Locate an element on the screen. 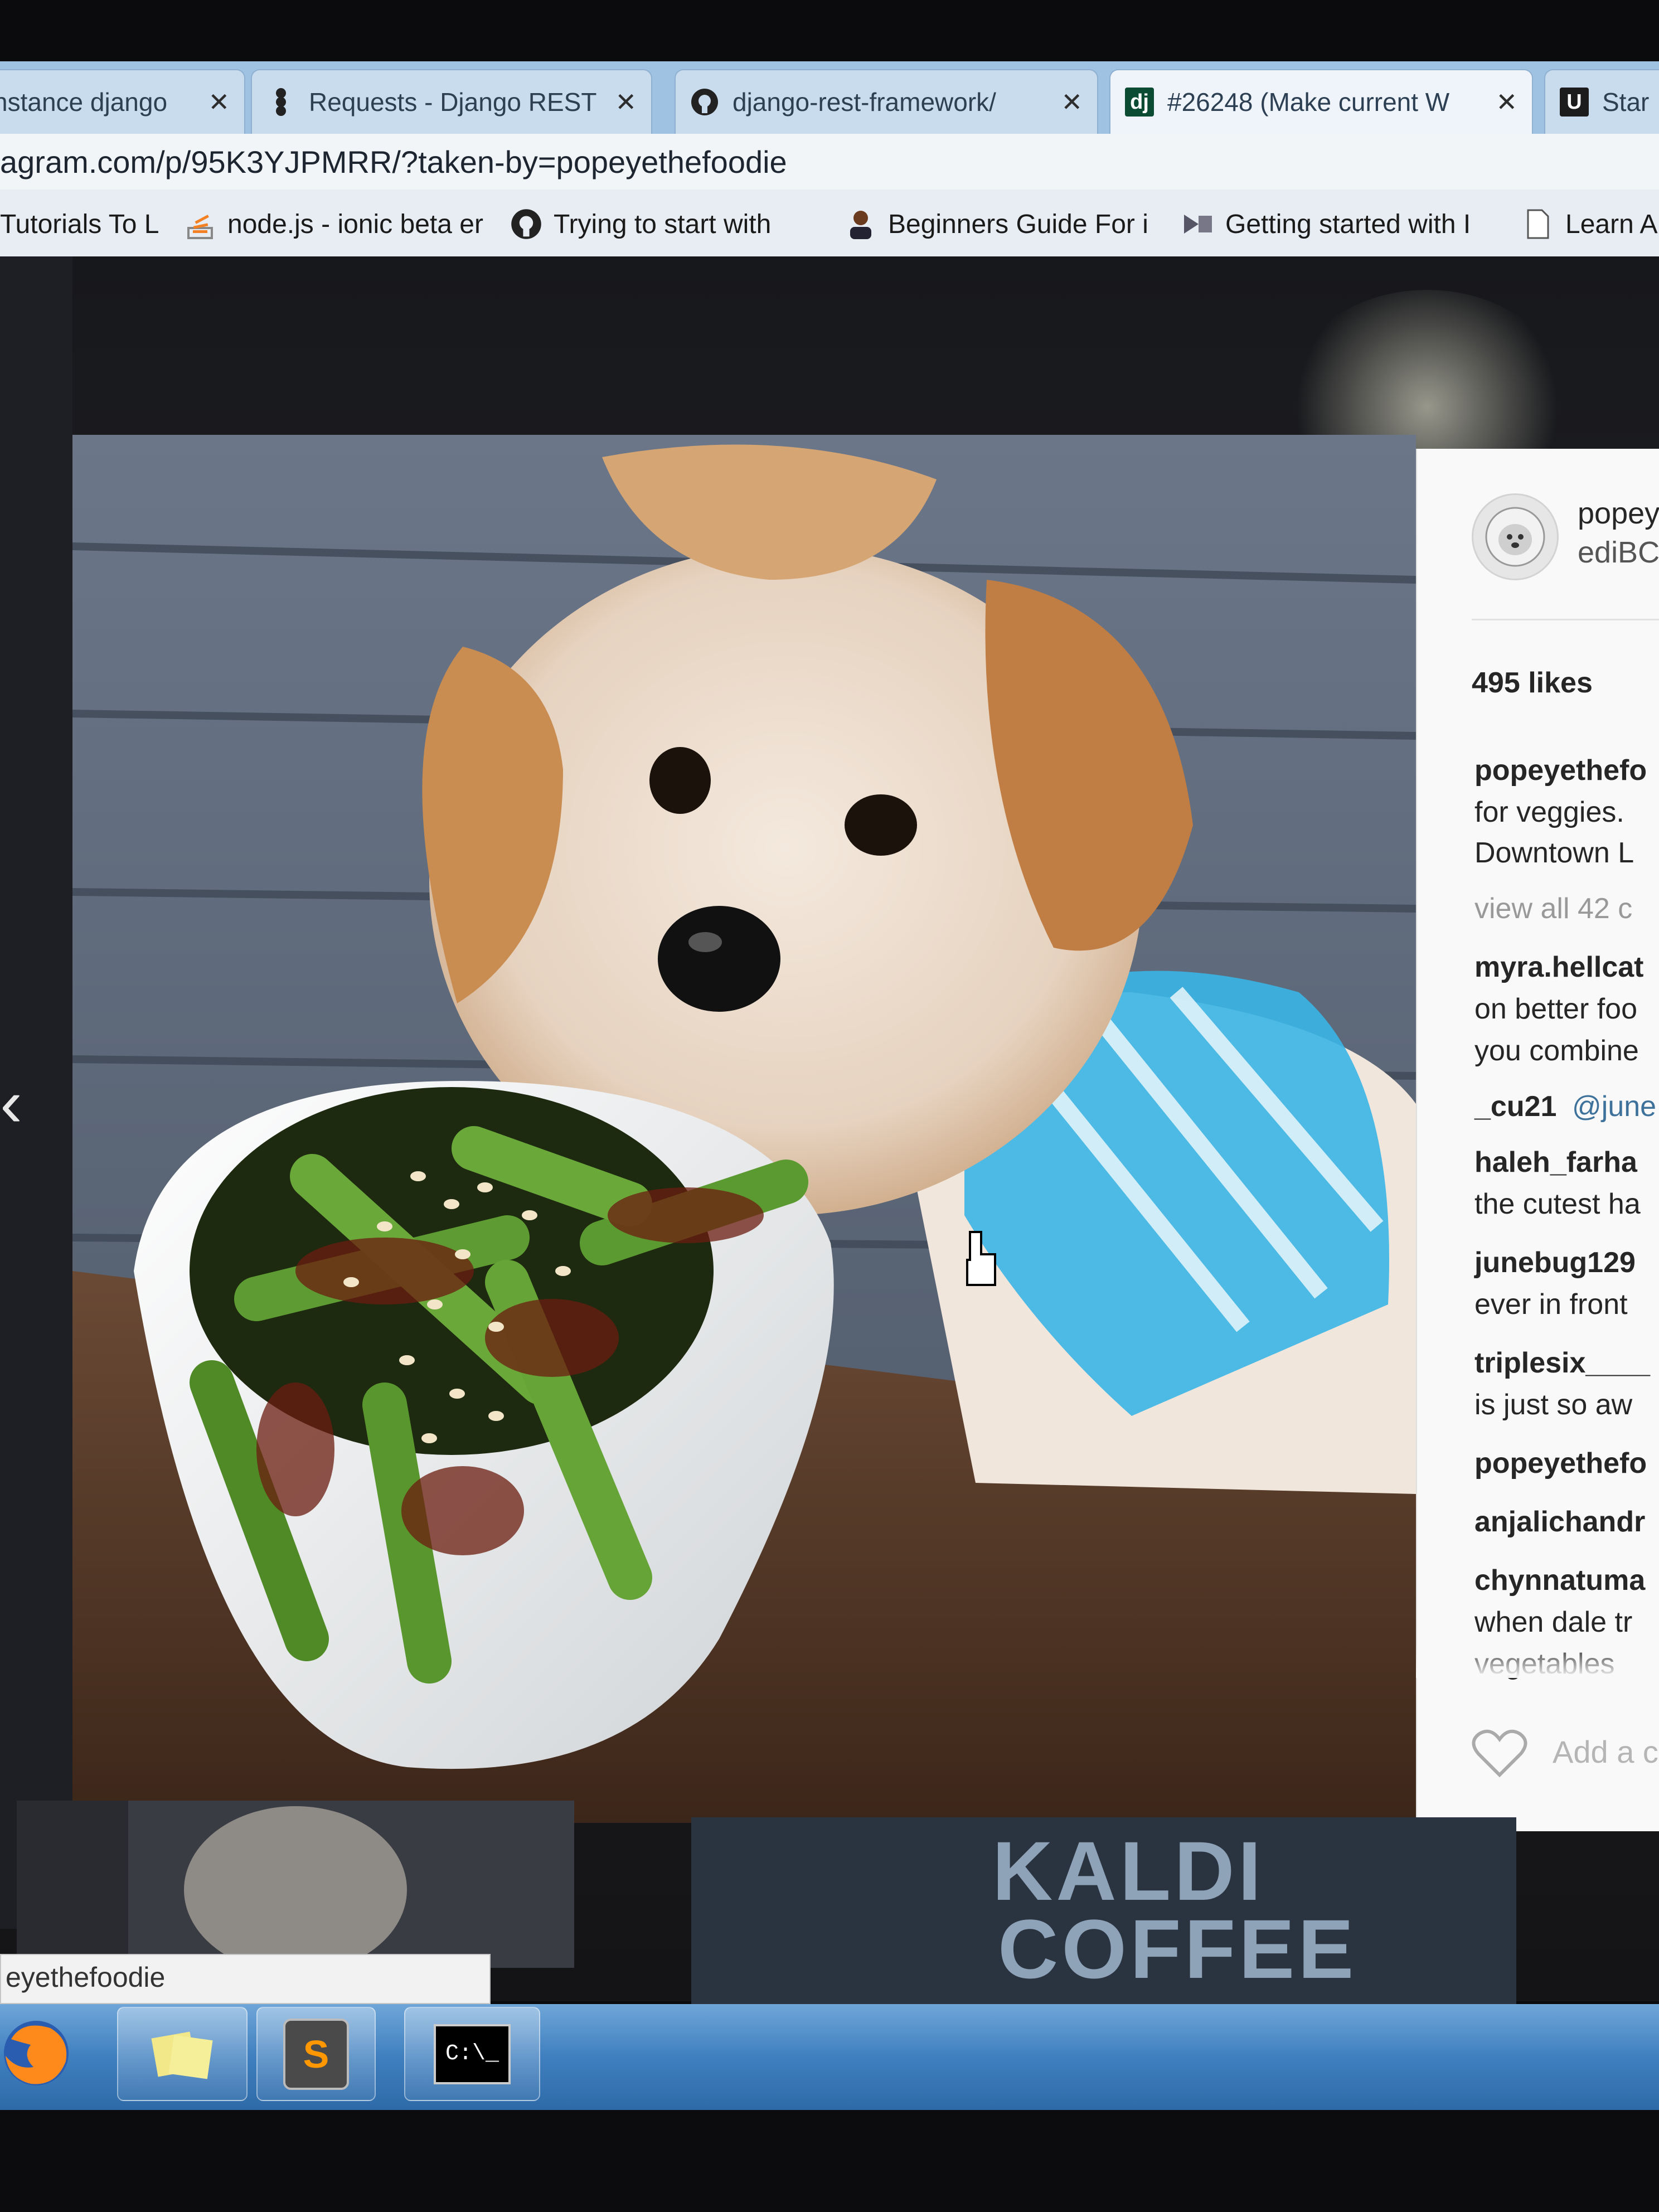 This screenshot has width=1659, height=2212. post-username: popeye is located at coordinates (1618, 513).